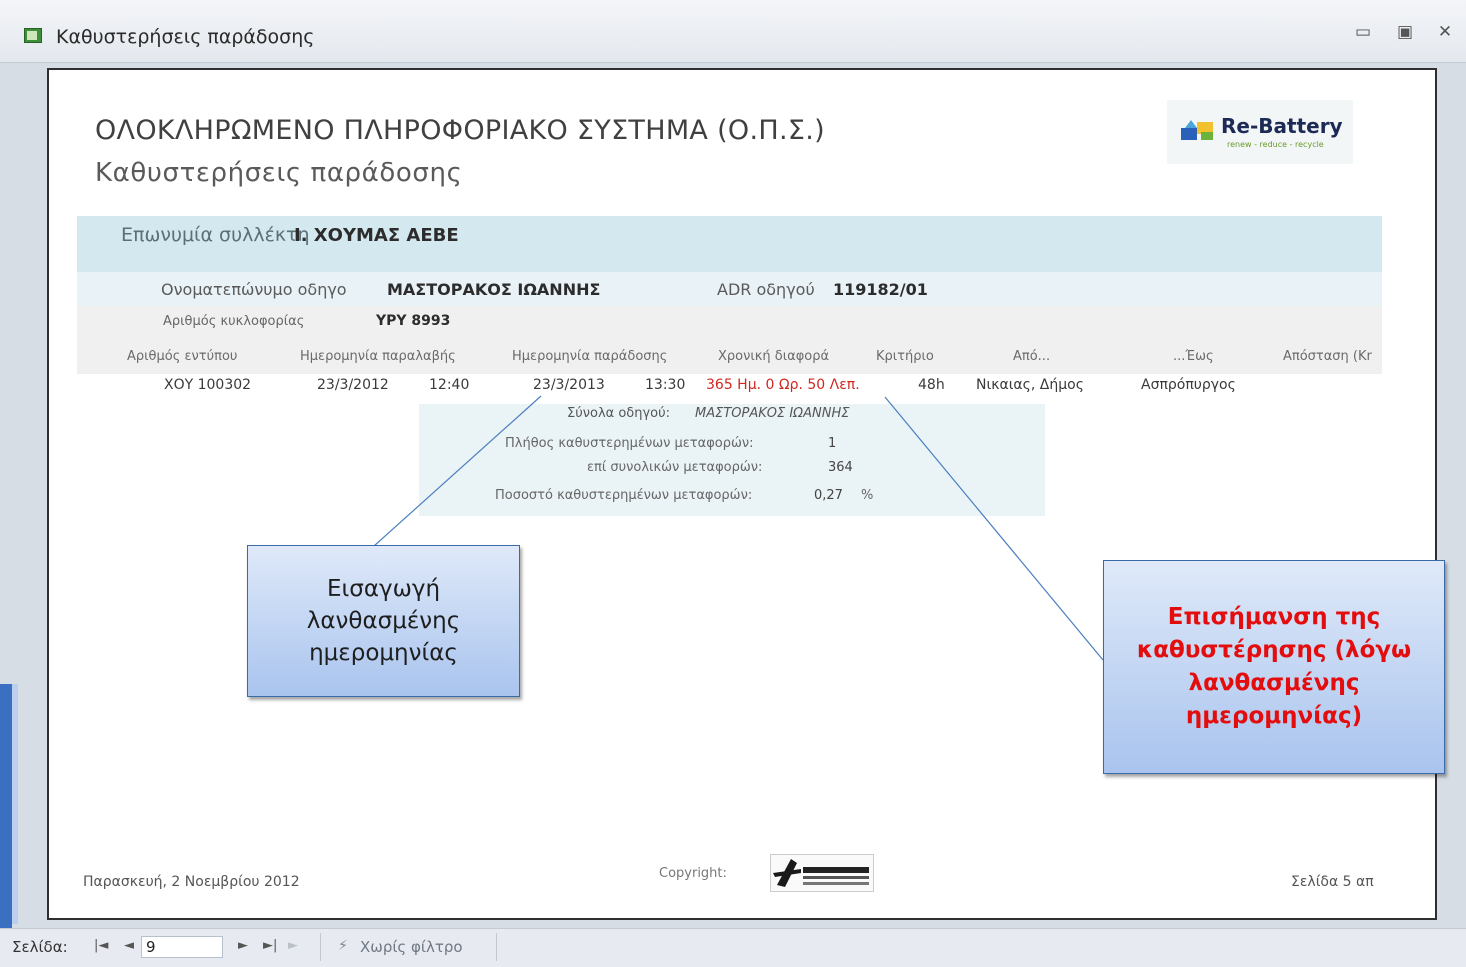 Image resolution: width=1466 pixels, height=967 pixels. Describe the element at coordinates (1197, 130) in the screenshot. I see `recycle-battery-icon` at that location.